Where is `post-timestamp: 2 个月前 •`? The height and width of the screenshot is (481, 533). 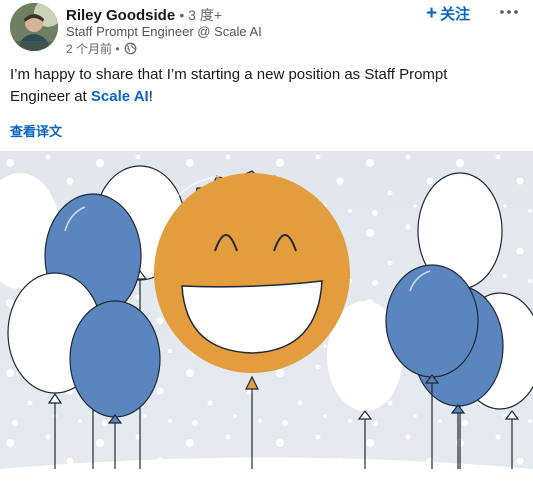
post-timestamp: 2 个月前 • is located at coordinates (93, 49).